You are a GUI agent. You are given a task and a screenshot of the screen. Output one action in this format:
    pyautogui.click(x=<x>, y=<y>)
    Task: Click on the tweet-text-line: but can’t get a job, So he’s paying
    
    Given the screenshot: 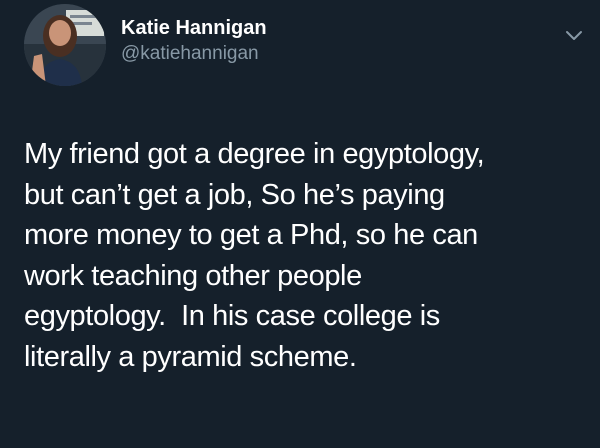 What is the action you would take?
    pyautogui.click(x=234, y=194)
    